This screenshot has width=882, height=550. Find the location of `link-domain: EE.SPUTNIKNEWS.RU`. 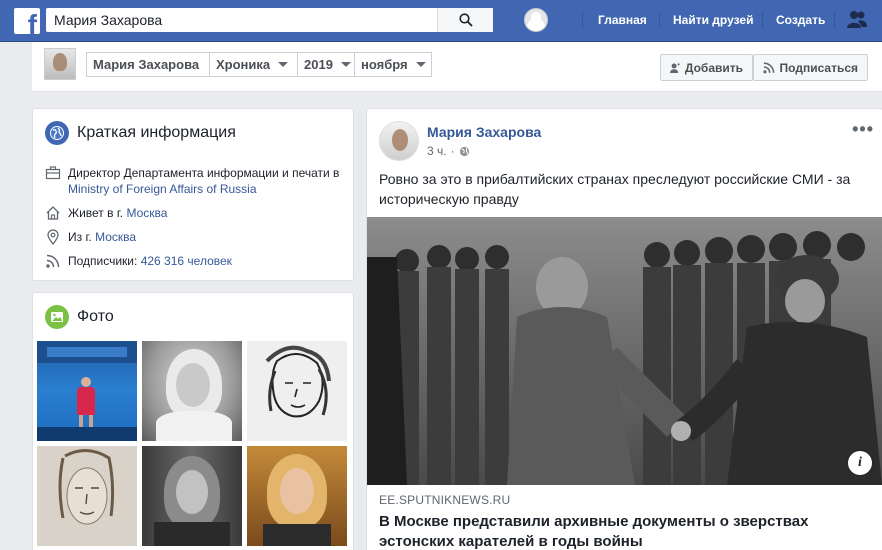

link-domain: EE.SPUTNIKNEWS.RU is located at coordinates (444, 500).